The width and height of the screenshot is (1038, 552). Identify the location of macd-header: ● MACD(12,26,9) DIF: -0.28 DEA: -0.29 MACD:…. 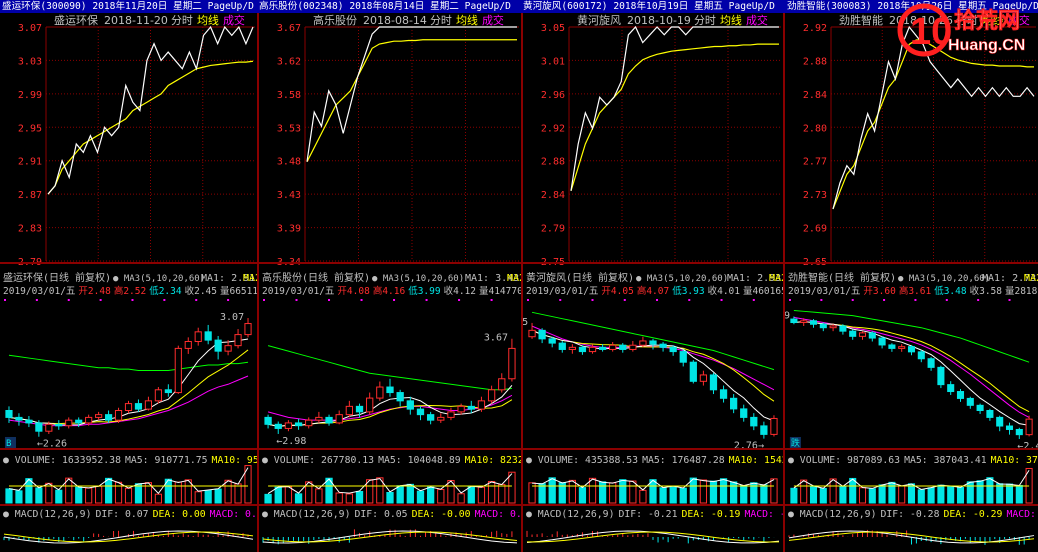
(913, 514).